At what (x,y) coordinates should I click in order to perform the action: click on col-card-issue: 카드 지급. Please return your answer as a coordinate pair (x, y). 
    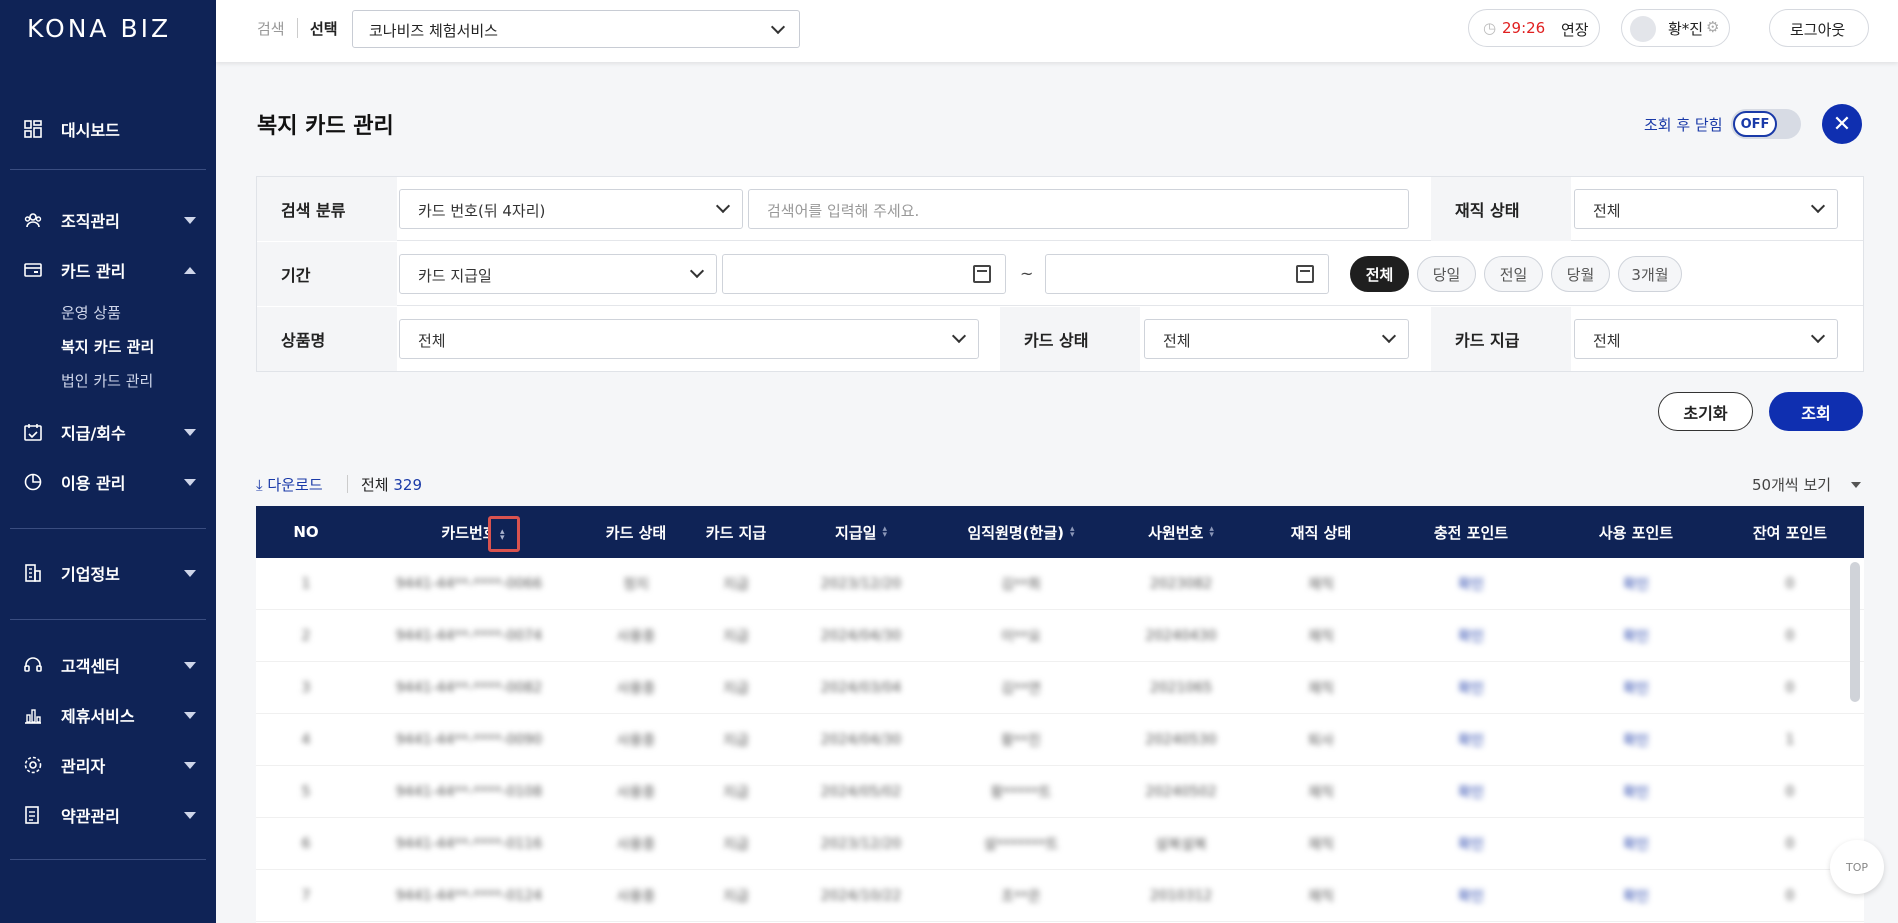
    Looking at the image, I should click on (736, 532).